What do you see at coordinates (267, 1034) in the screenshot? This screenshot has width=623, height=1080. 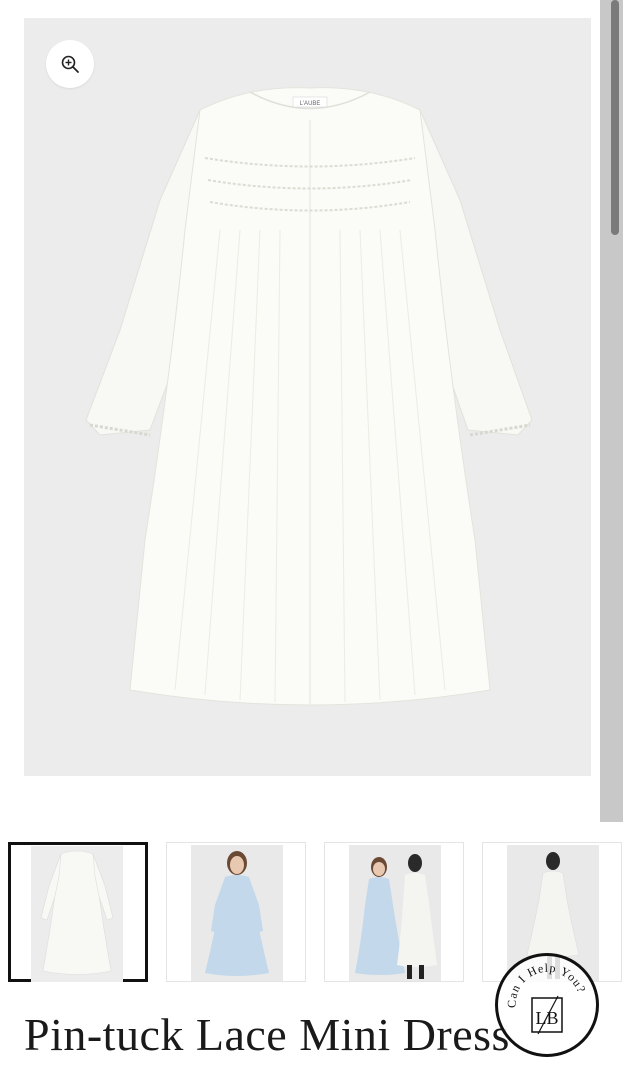 I see `product-title: Pin-tuck Lace Mini Dress` at bounding box center [267, 1034].